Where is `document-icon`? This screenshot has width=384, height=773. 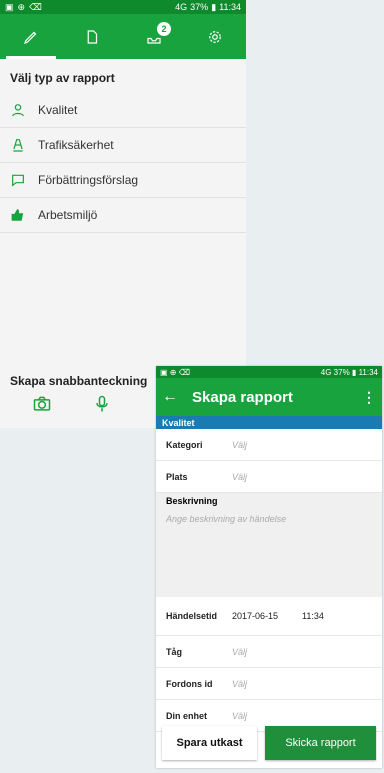 document-icon is located at coordinates (92, 36).